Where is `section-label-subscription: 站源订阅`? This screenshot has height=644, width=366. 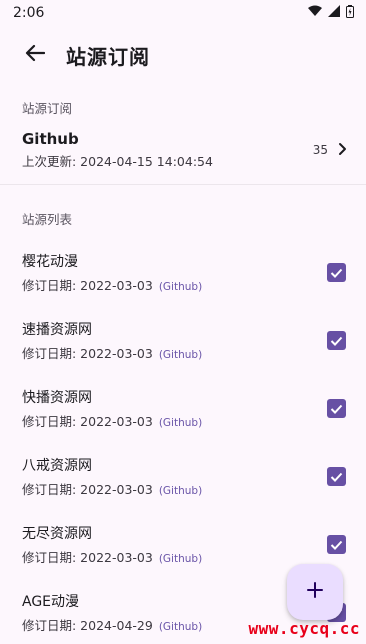 section-label-subscription: 站源订阅 is located at coordinates (47, 108).